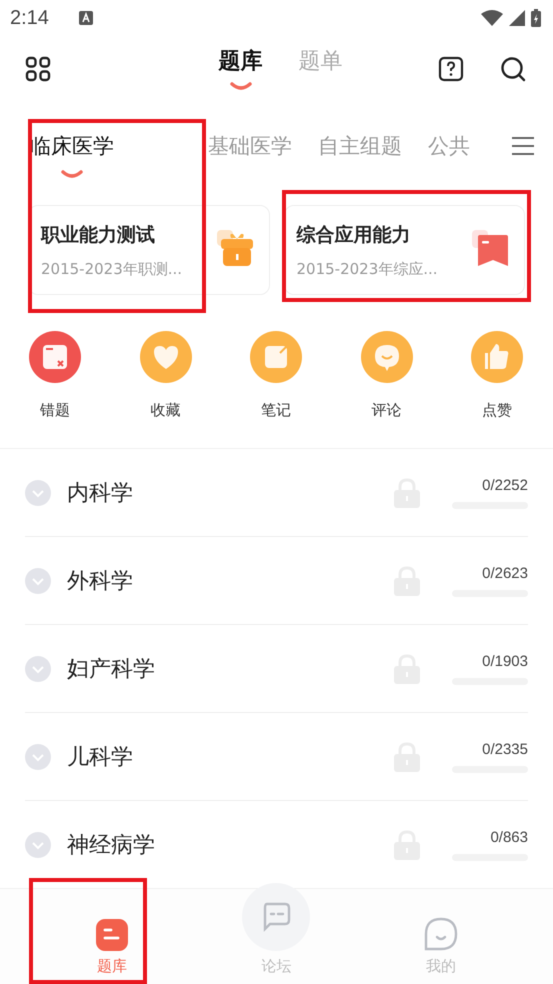 This screenshot has height=984, width=553. Describe the element at coordinates (100, 493) in the screenshot. I see `subject-name: 内科学` at that location.